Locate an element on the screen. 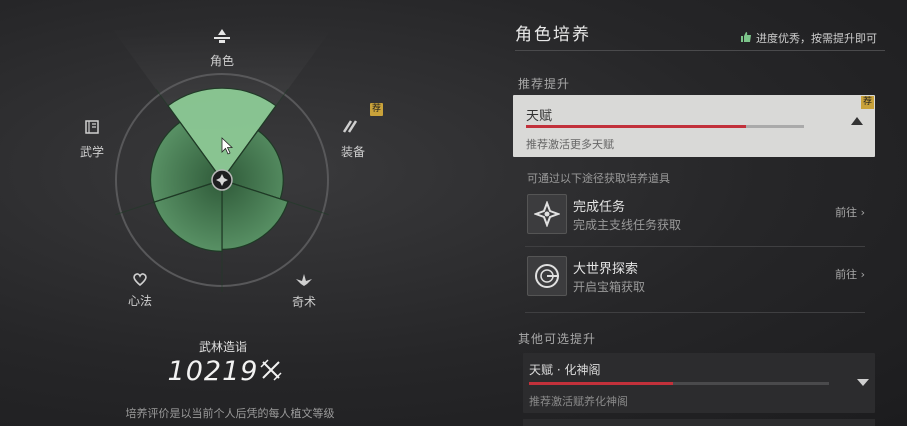  martial-arts-icon is located at coordinates (92, 129).